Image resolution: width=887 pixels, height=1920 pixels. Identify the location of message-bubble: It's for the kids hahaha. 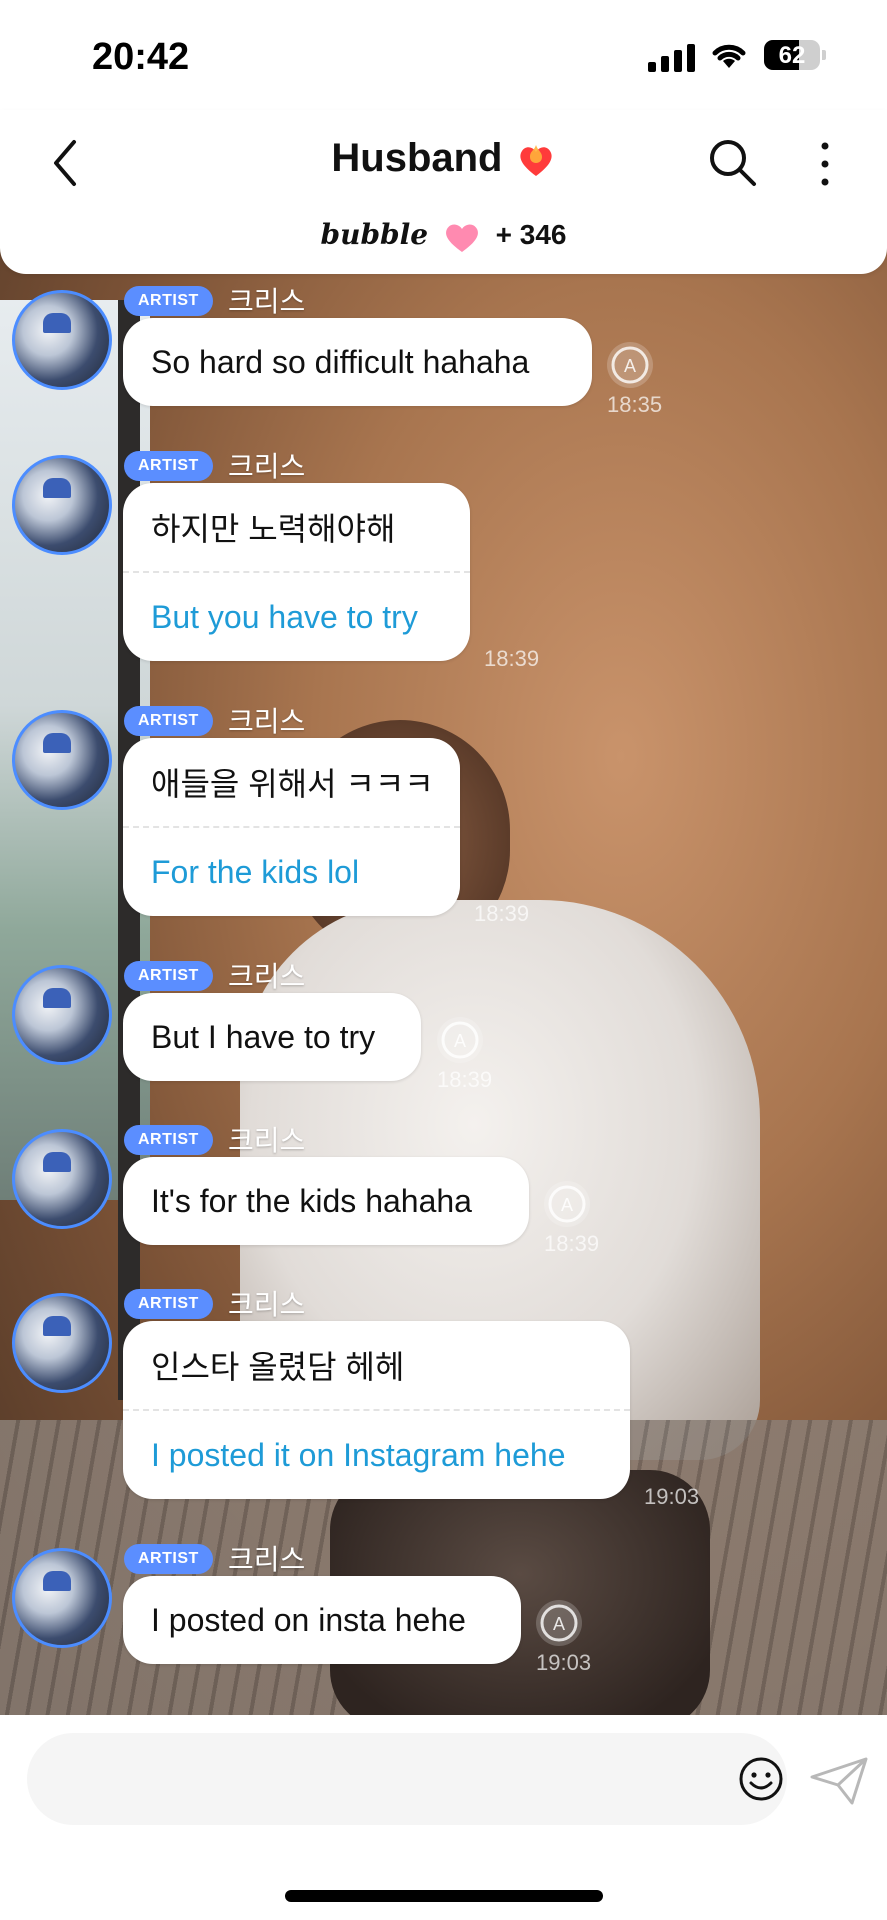
(326, 1201).